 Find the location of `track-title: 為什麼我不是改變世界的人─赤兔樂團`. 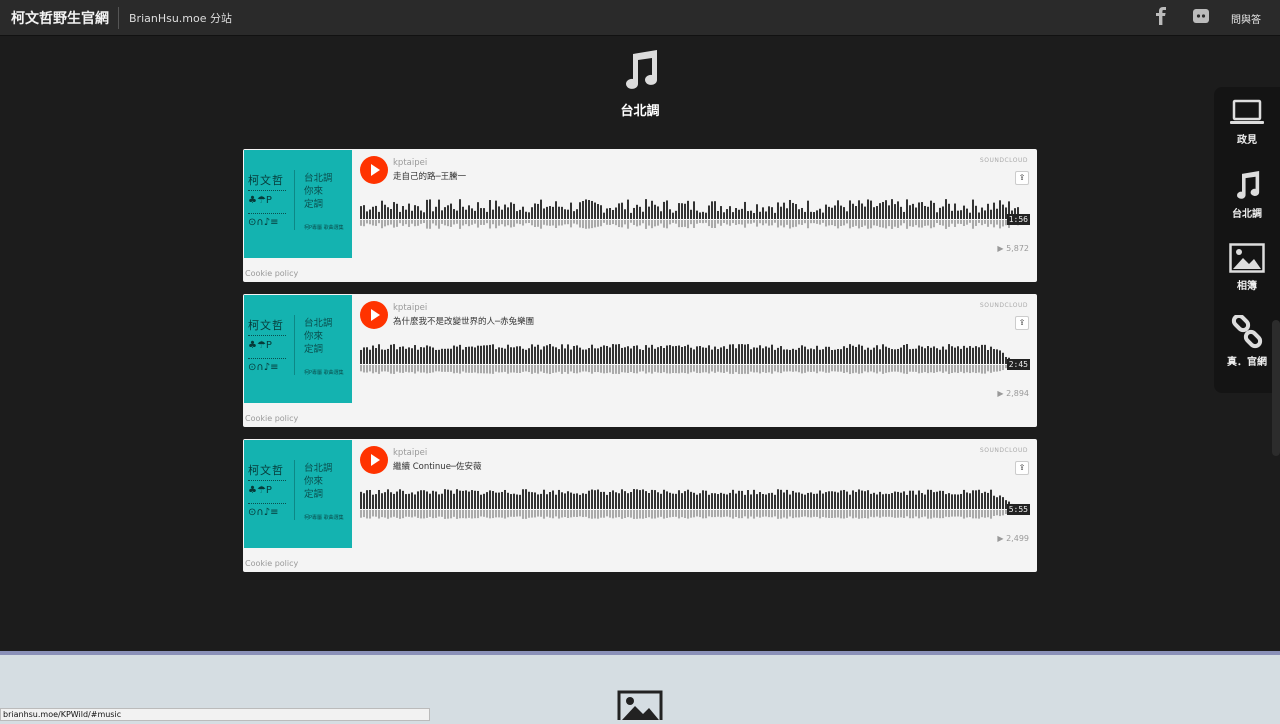

track-title: 為什麼我不是改變世界的人─赤兔樂團 is located at coordinates (463, 321).